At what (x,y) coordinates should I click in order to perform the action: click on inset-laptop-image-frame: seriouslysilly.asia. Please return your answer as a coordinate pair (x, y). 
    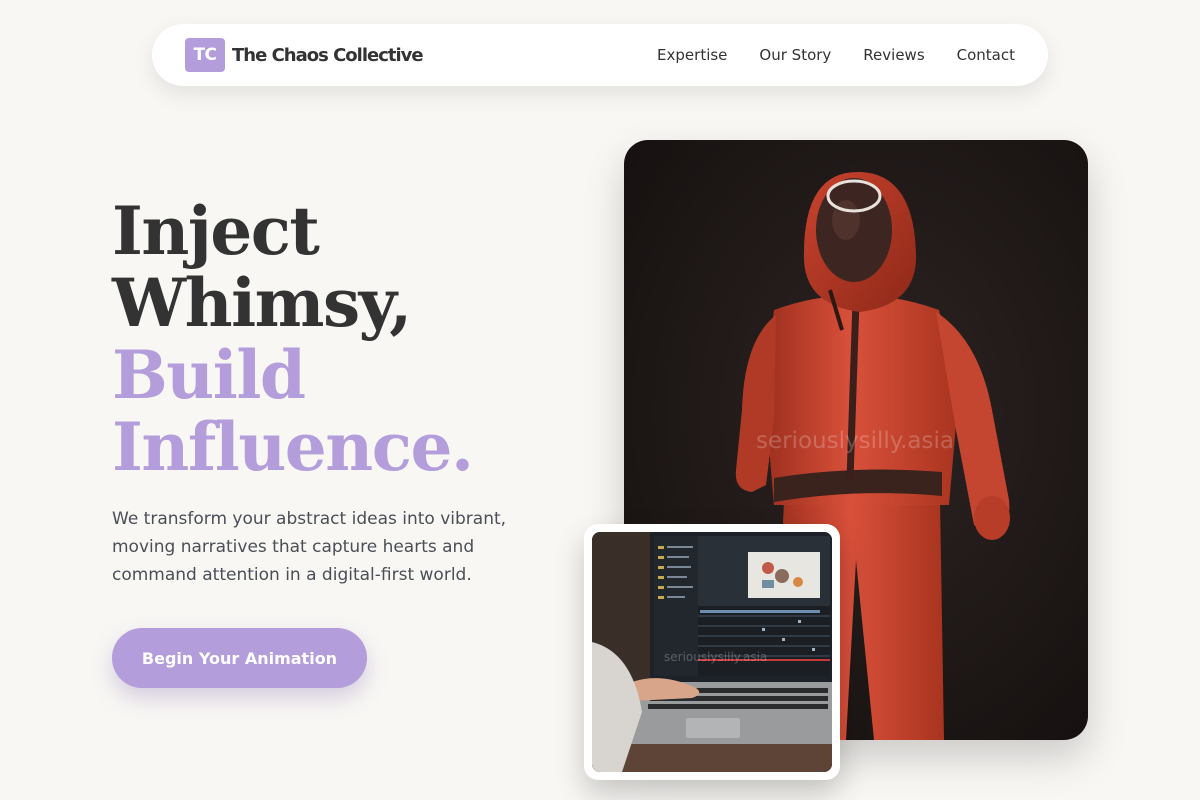
    Looking at the image, I should click on (712, 652).